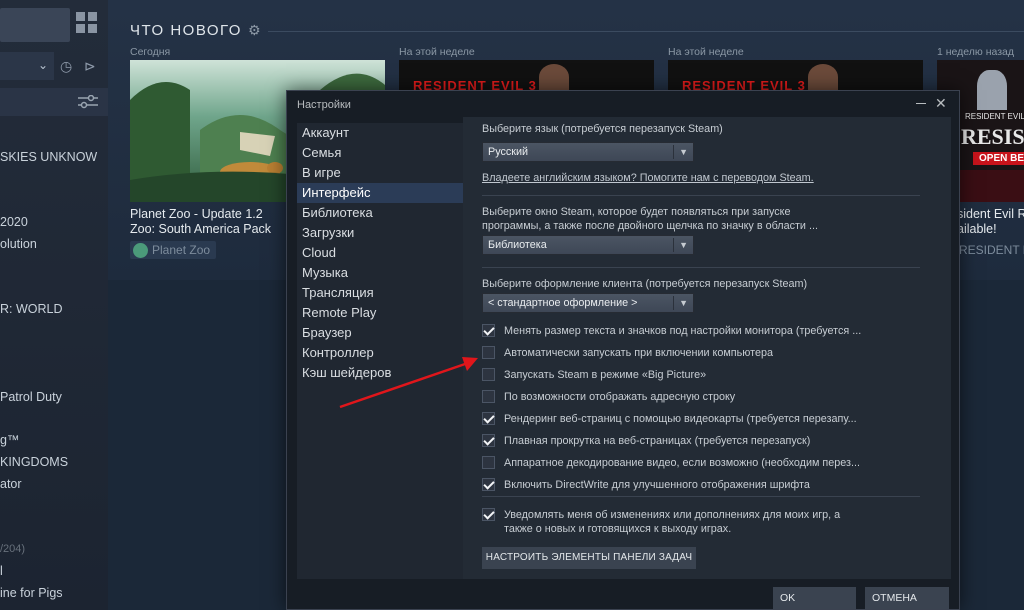  What do you see at coordinates (196, 214) in the screenshot?
I see `news-card-title: Planet Zoo - Update 1.2` at bounding box center [196, 214].